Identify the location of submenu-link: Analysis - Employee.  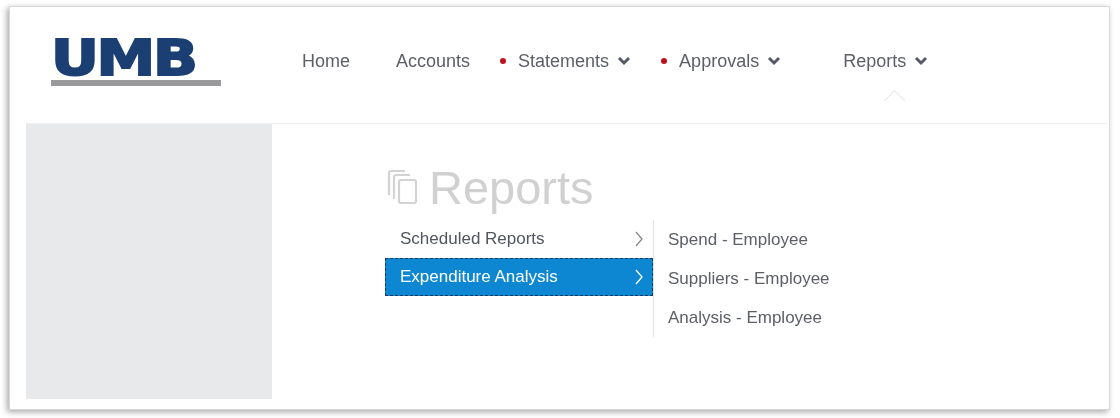
(749, 317).